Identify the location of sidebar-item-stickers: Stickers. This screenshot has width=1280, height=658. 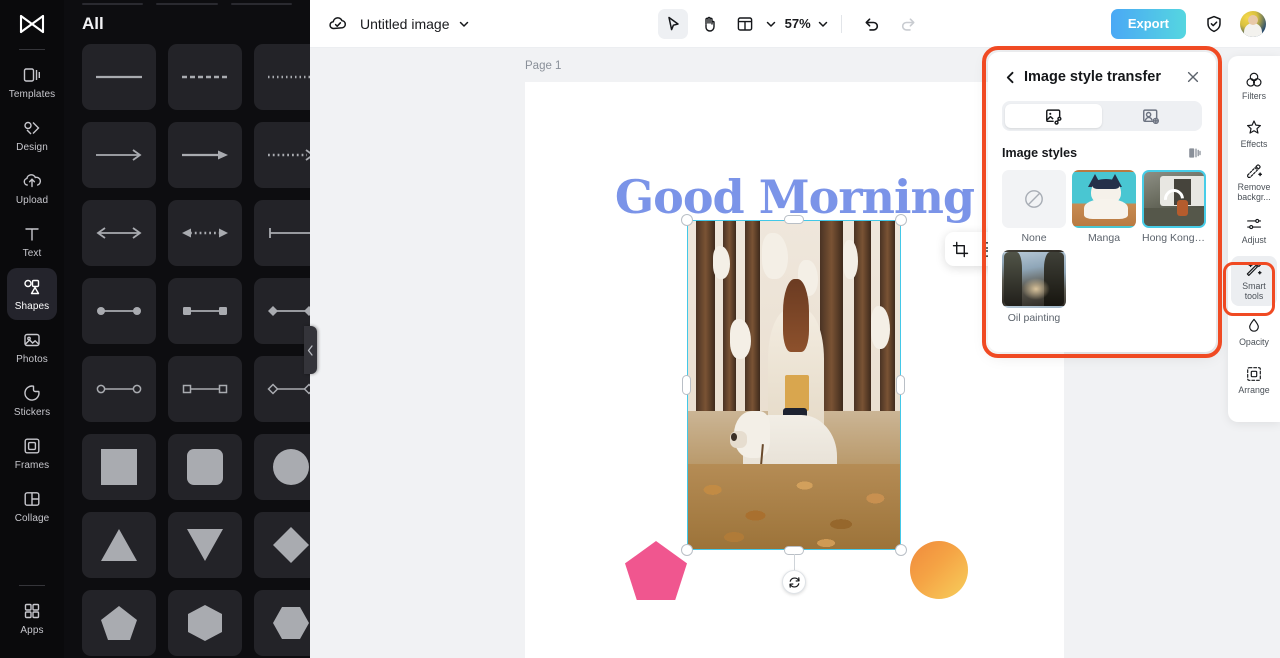
(32, 400).